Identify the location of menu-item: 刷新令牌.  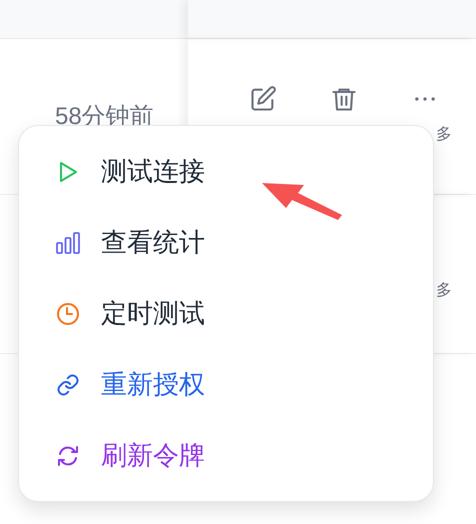
(226, 455).